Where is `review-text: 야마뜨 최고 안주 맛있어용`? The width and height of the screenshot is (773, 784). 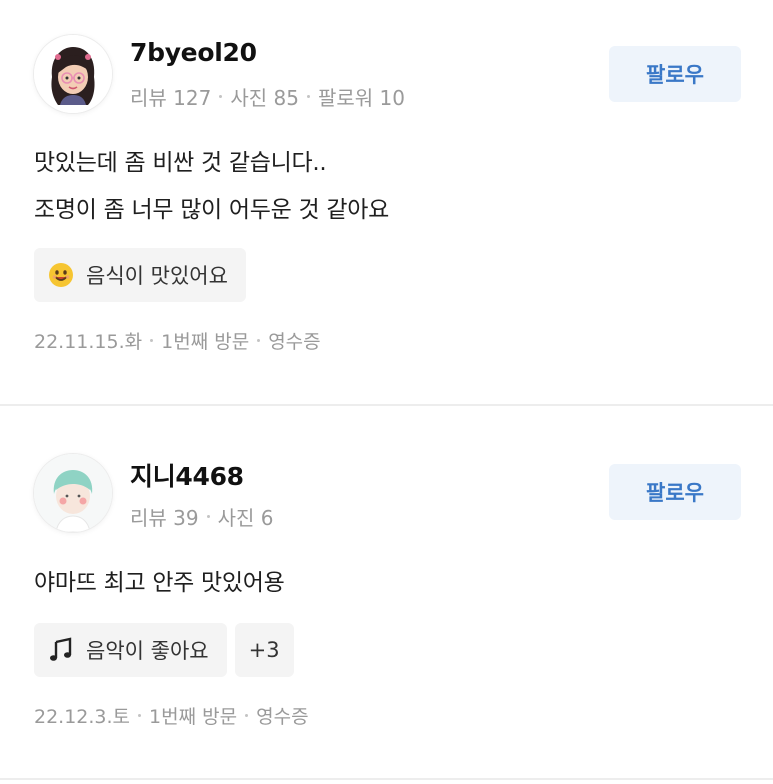
review-text: 야마뜨 최고 안주 맛있어용 is located at coordinates (159, 583).